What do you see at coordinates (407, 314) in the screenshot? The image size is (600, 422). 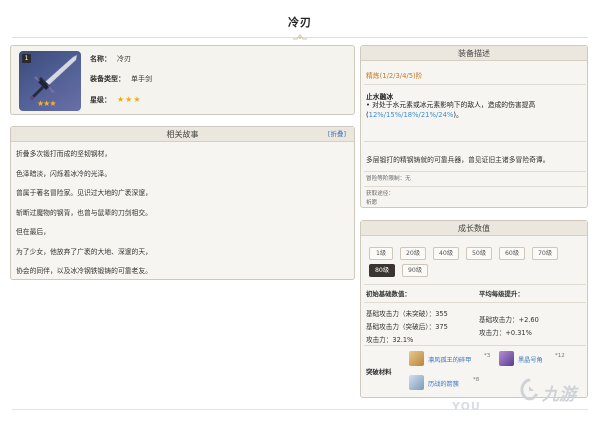 I see `base-stat: 基础攻击力（未突破）：355` at bounding box center [407, 314].